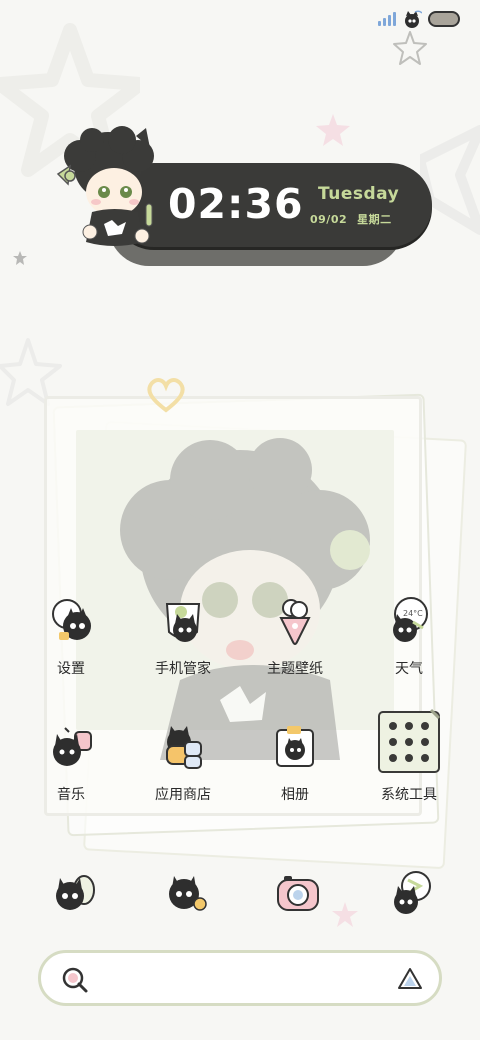 This screenshot has height=1040, width=480. What do you see at coordinates (409, 795) in the screenshot?
I see `app-label: 系统工具` at bounding box center [409, 795].